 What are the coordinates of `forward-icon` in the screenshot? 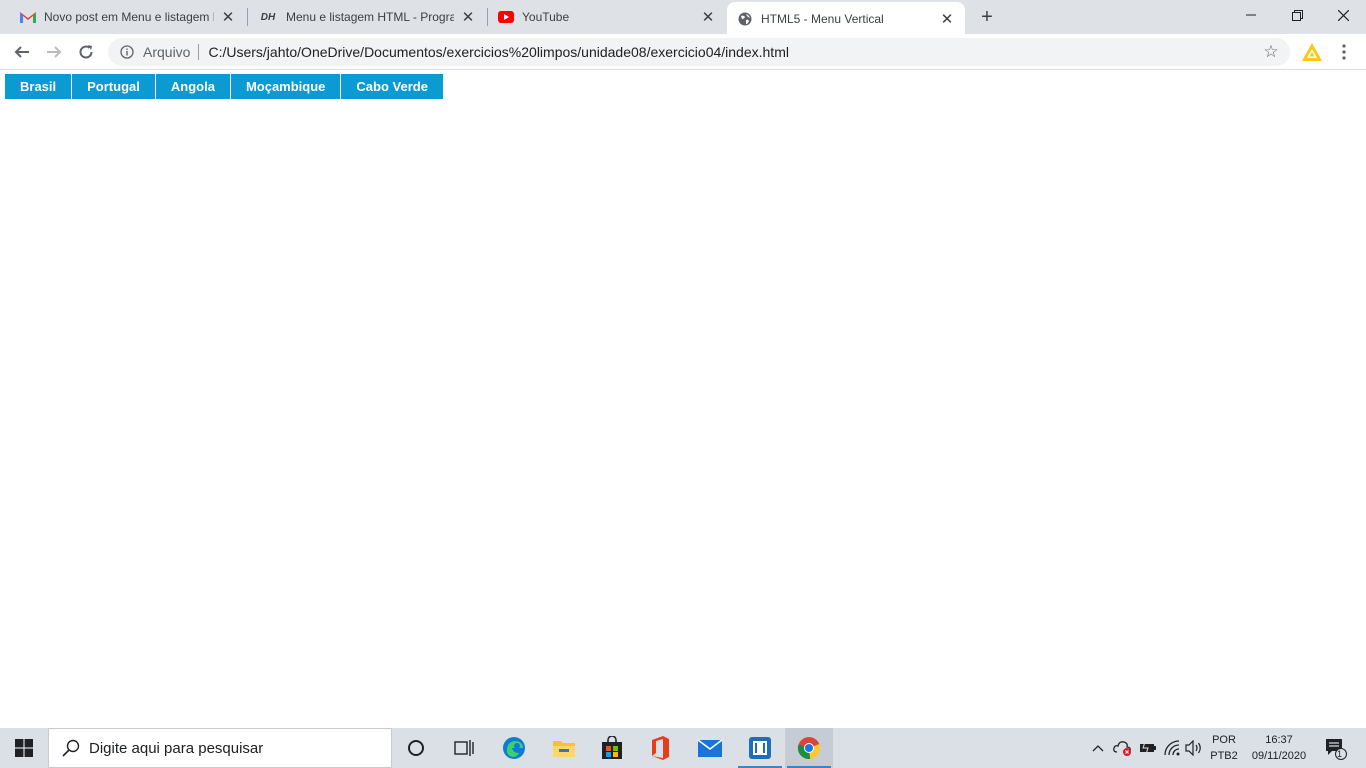 It's located at (54, 52).